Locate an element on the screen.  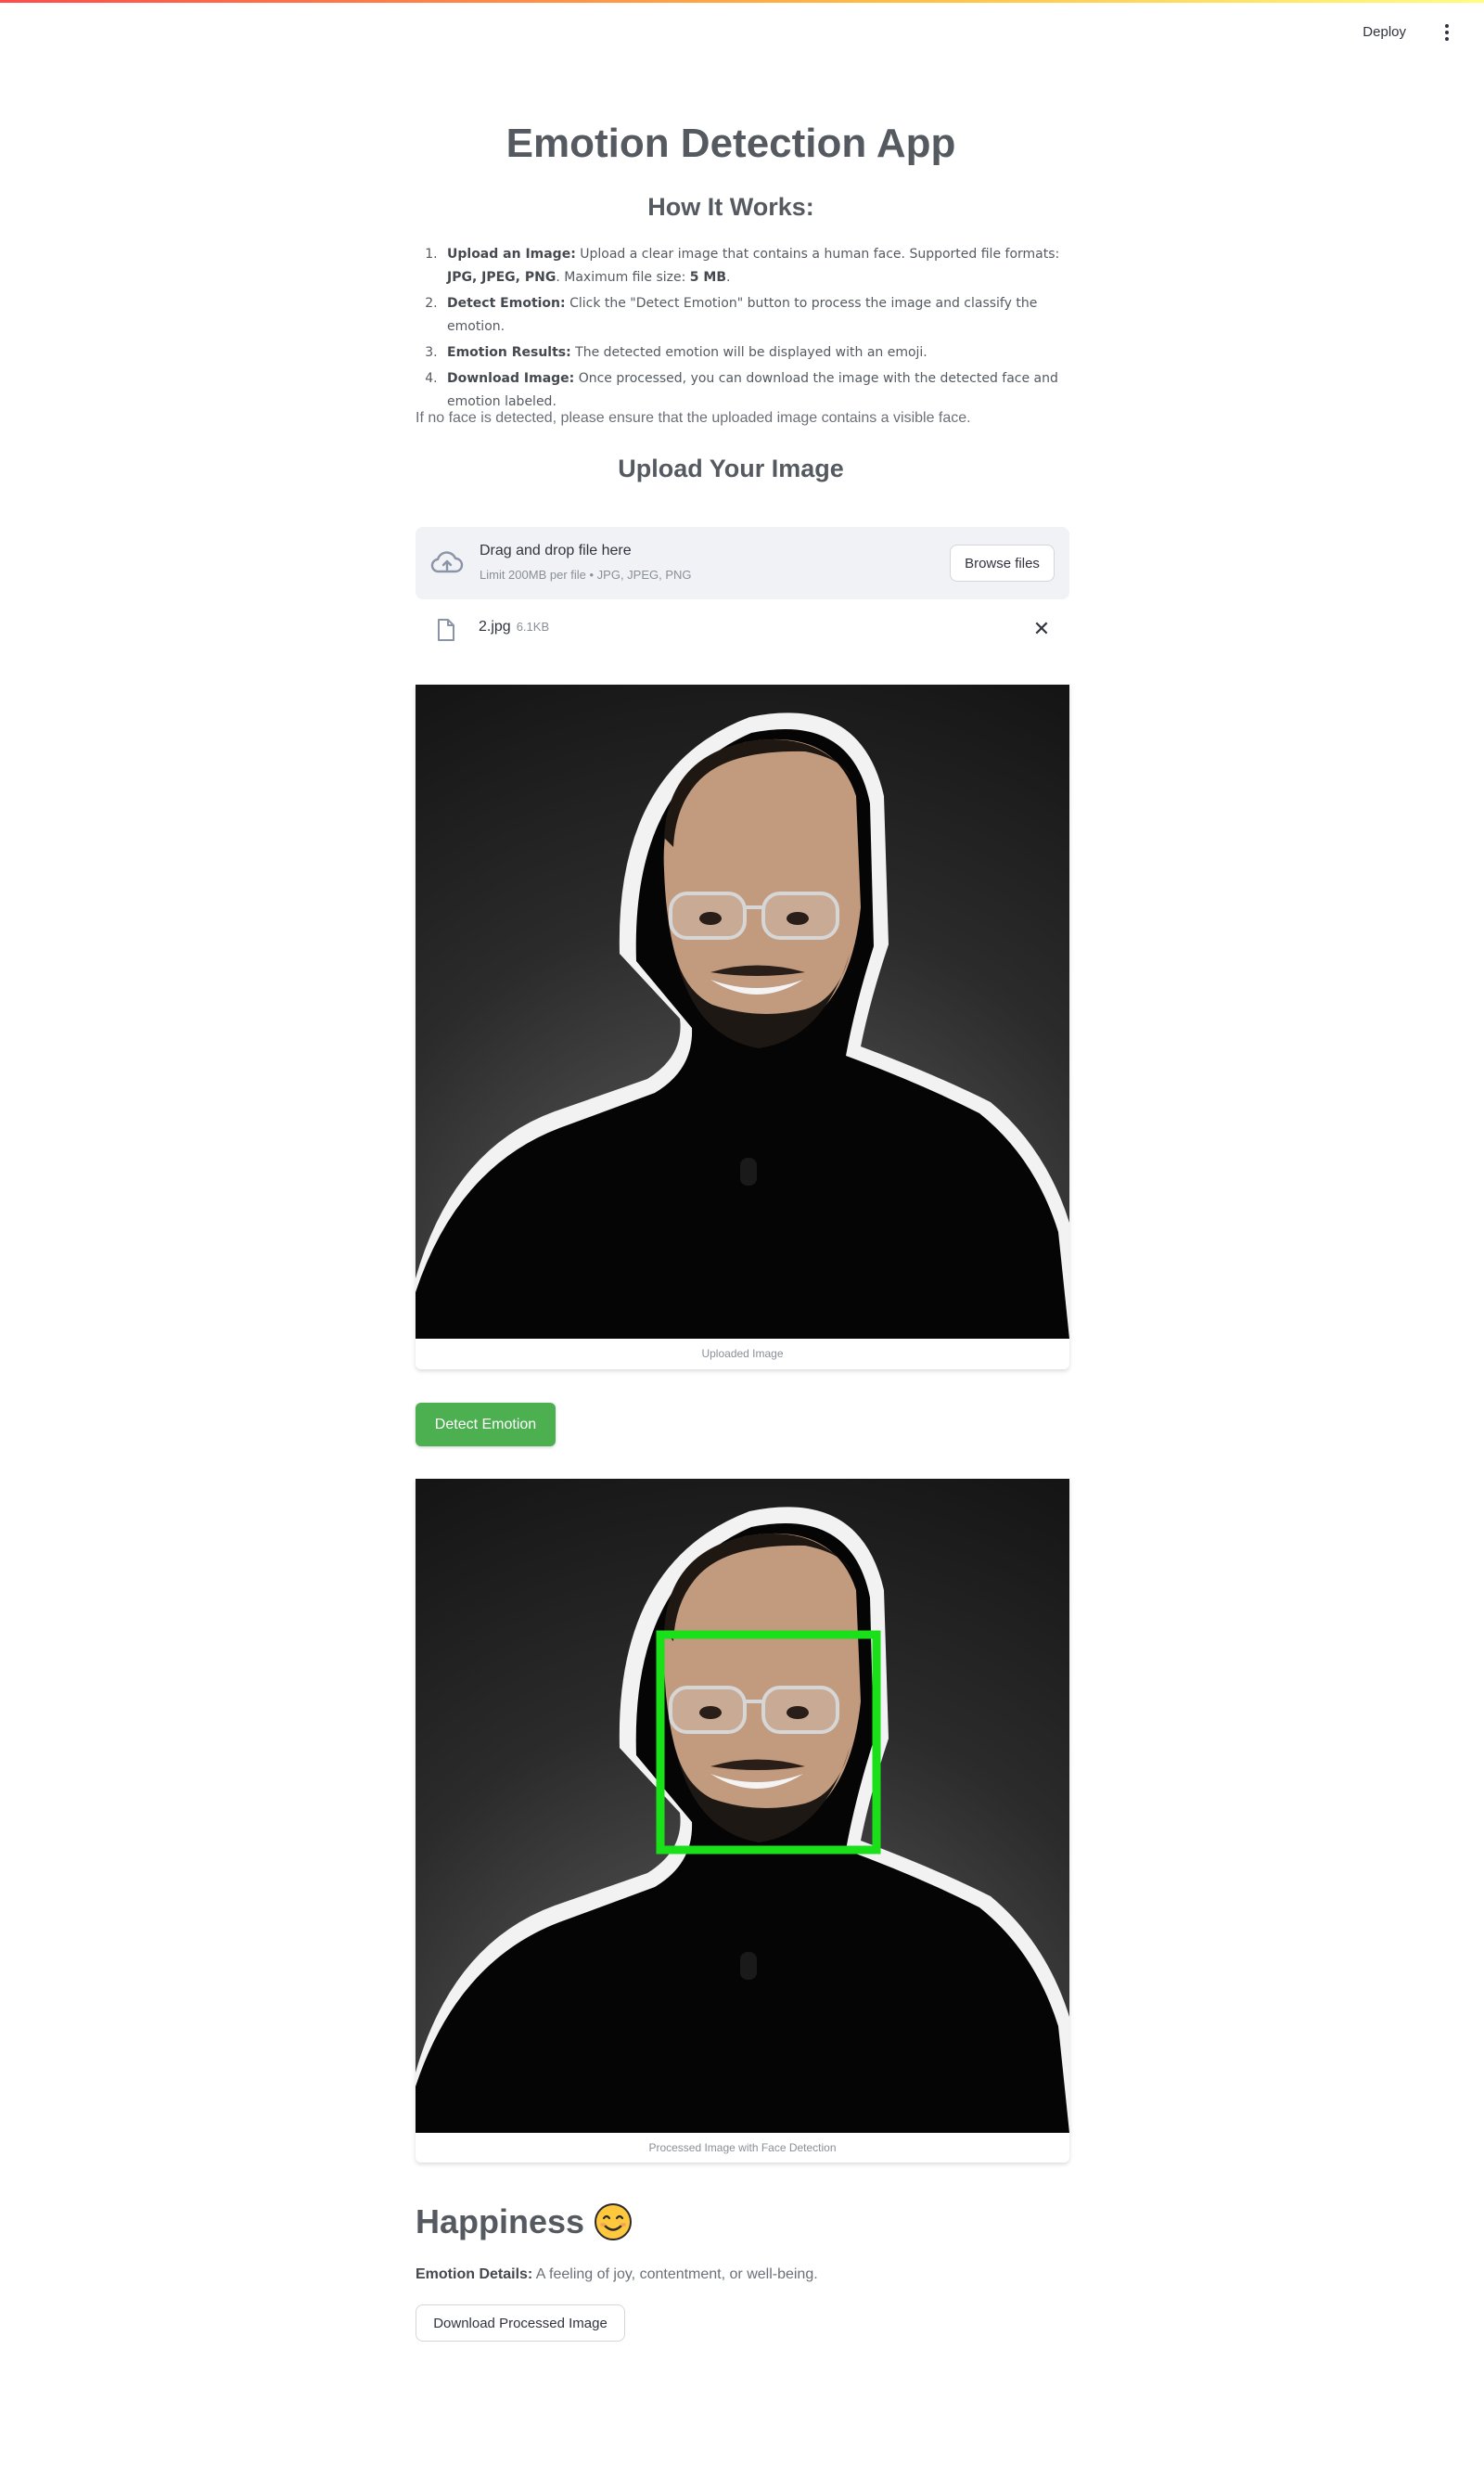
uploaded-image is located at coordinates (742, 1012).